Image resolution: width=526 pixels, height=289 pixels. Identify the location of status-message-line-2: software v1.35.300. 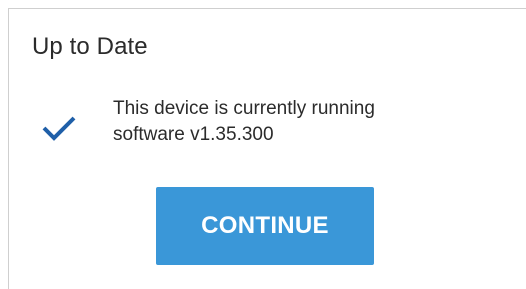
(193, 134).